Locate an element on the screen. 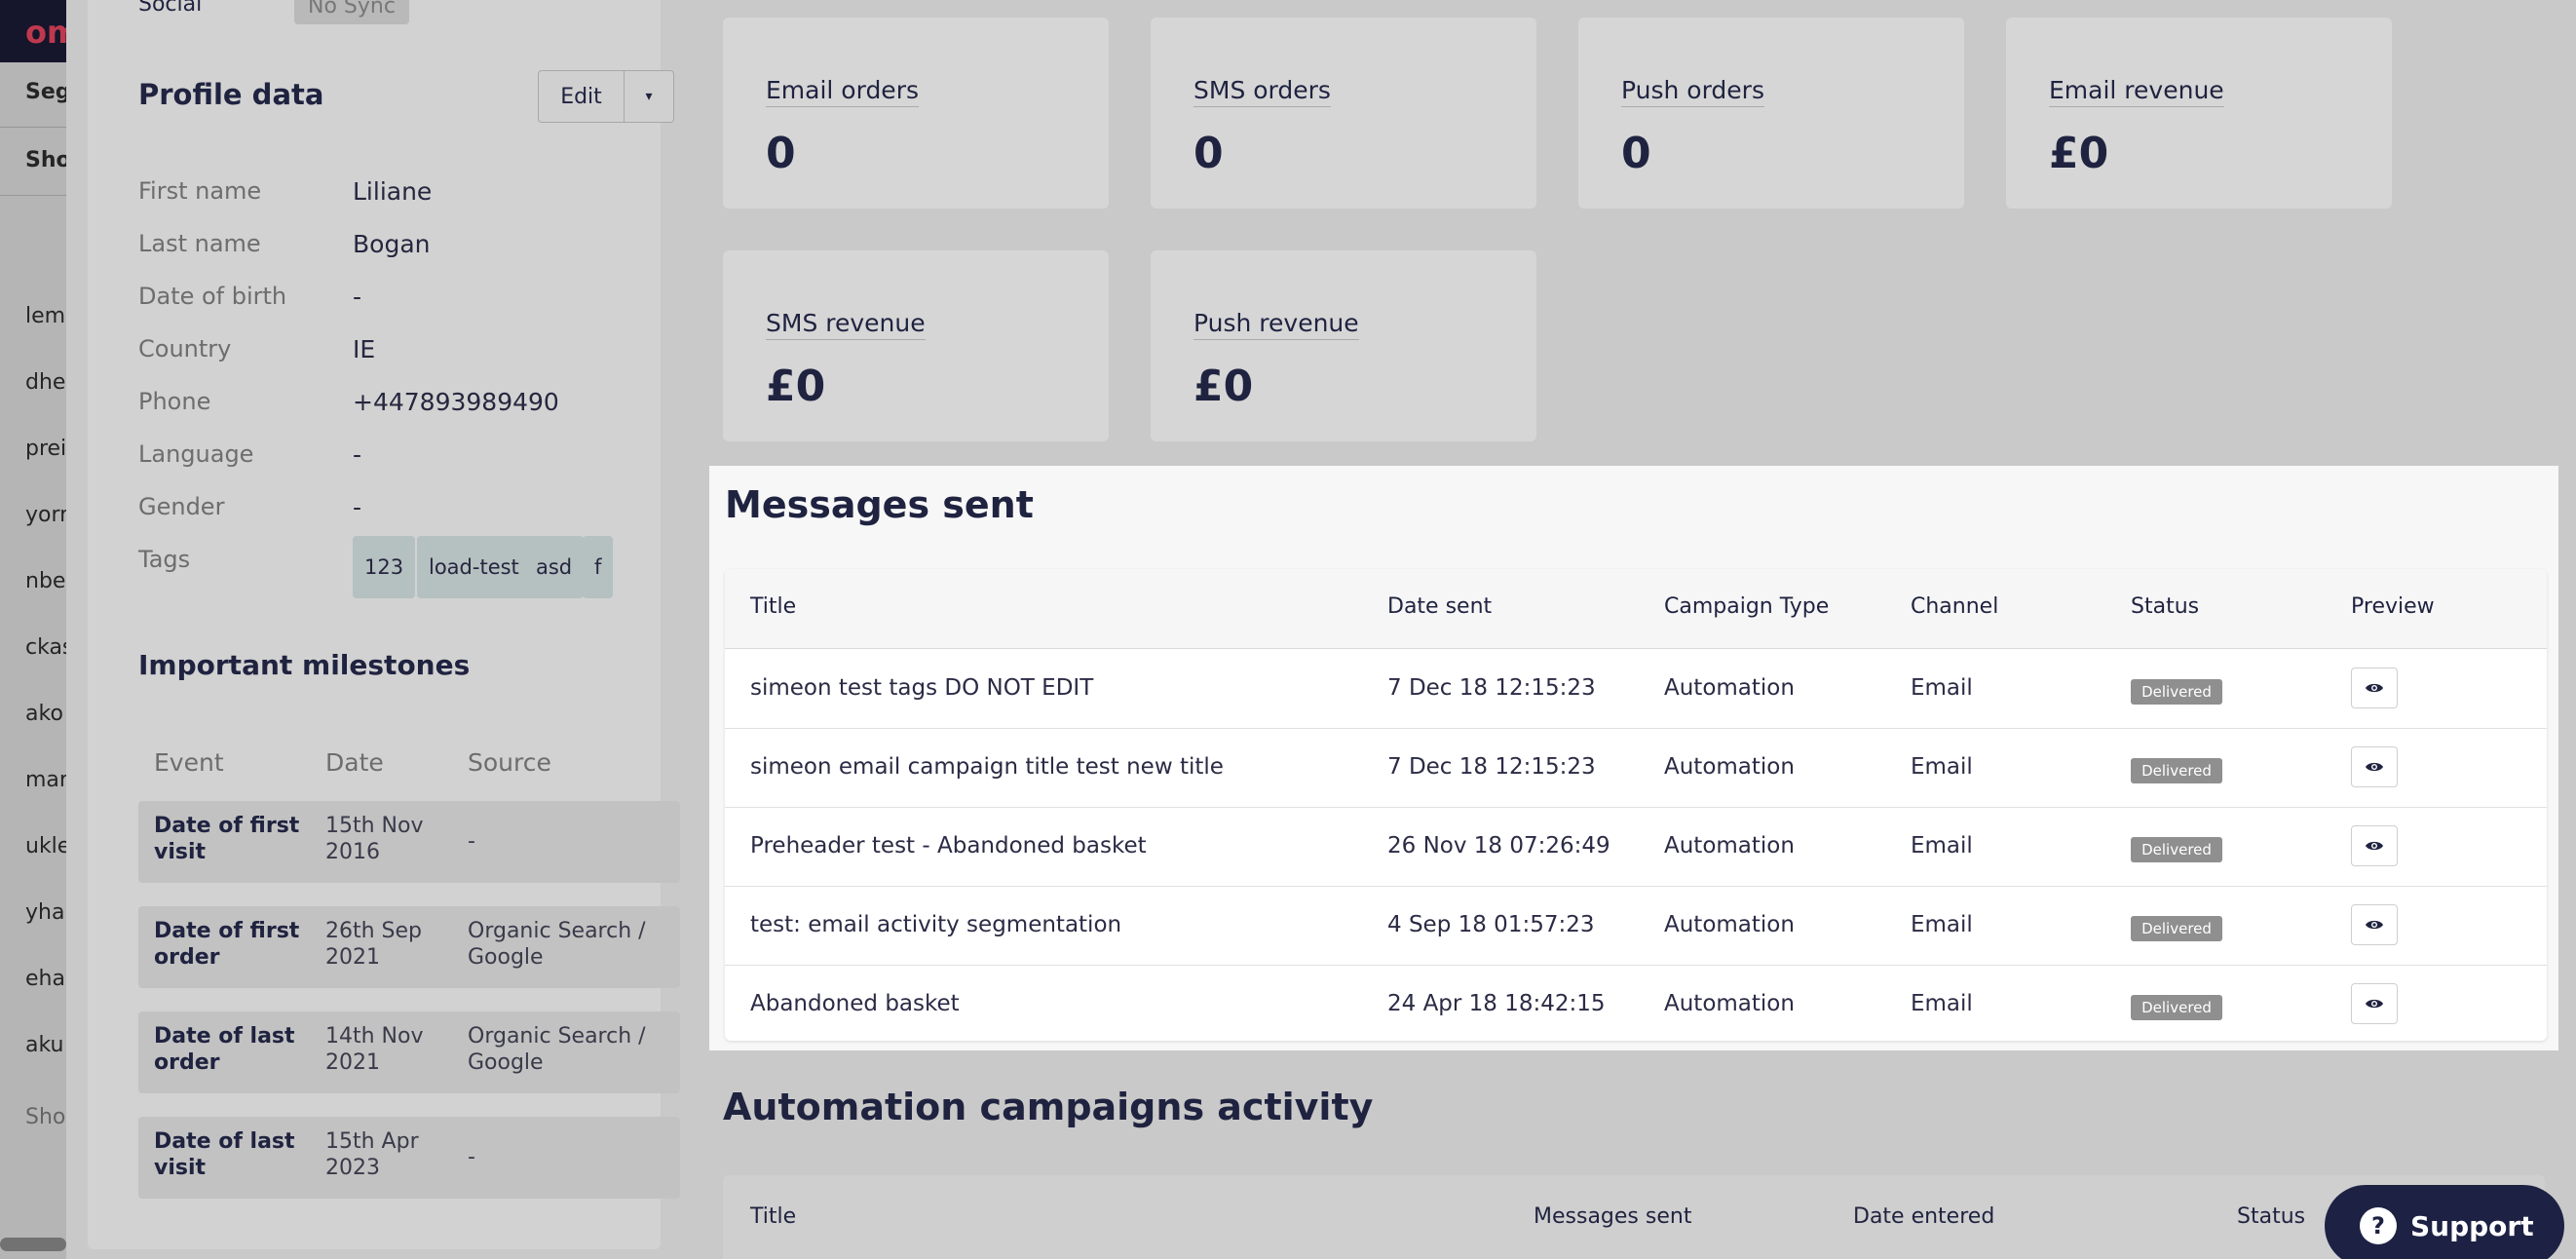 The image size is (2576, 1259). column-header-date-sent: Date sent is located at coordinates (1440, 607).